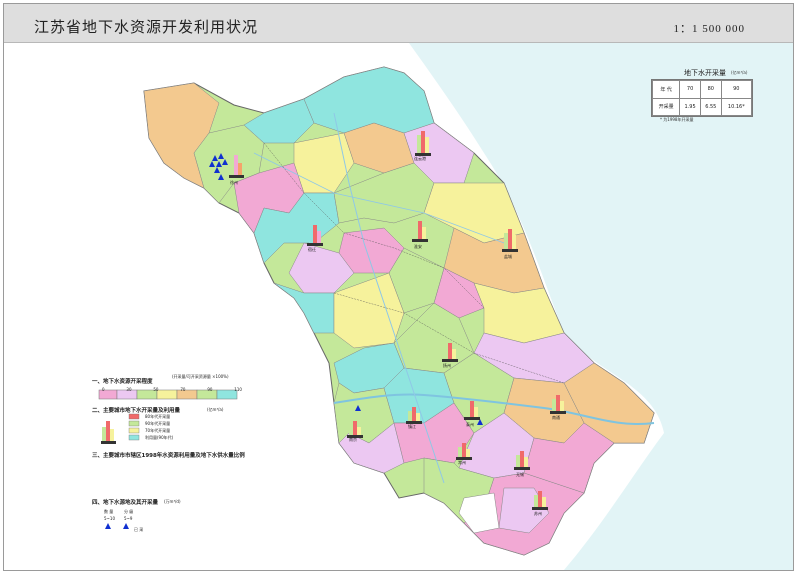  What do you see at coordinates (710, 89) in the screenshot?
I see `inset-cell: 80` at bounding box center [710, 89].